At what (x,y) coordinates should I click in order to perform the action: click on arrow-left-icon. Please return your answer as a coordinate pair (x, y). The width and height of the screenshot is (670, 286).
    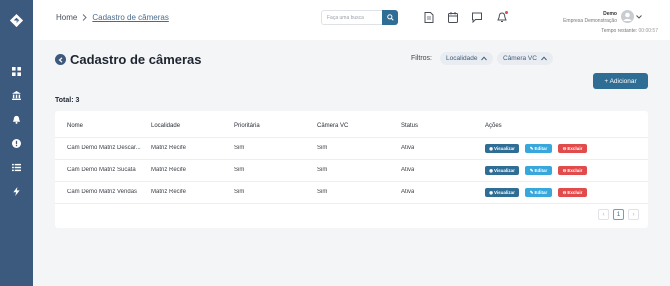
    Looking at the image, I should click on (60, 59).